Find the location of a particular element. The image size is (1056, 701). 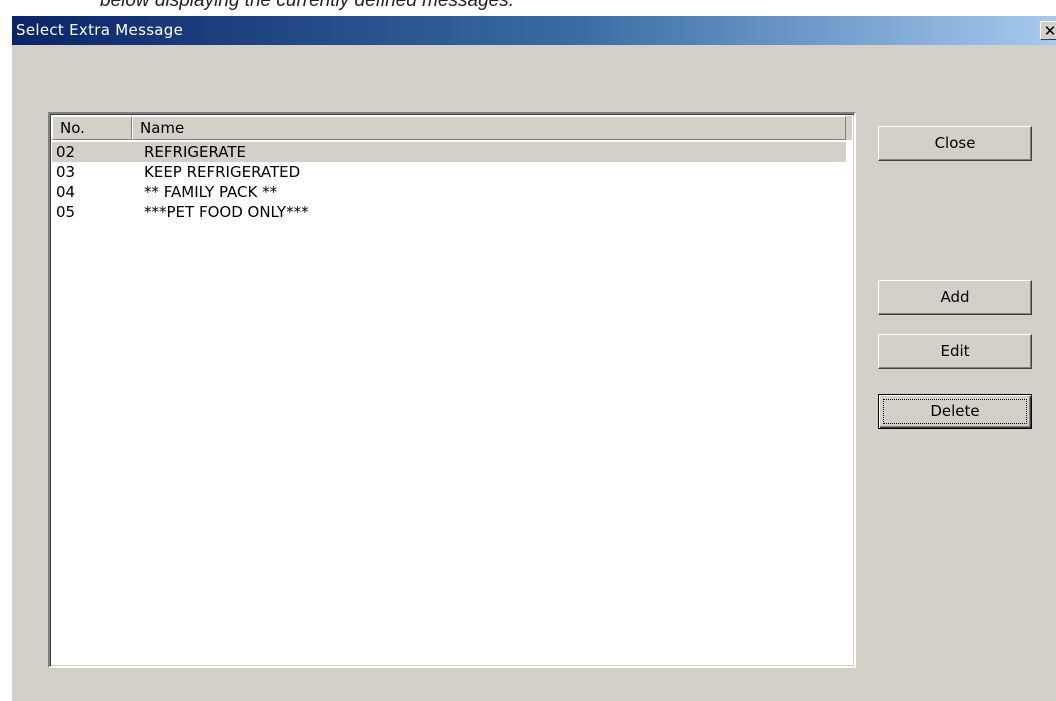

close-button: Close is located at coordinates (955, 143).